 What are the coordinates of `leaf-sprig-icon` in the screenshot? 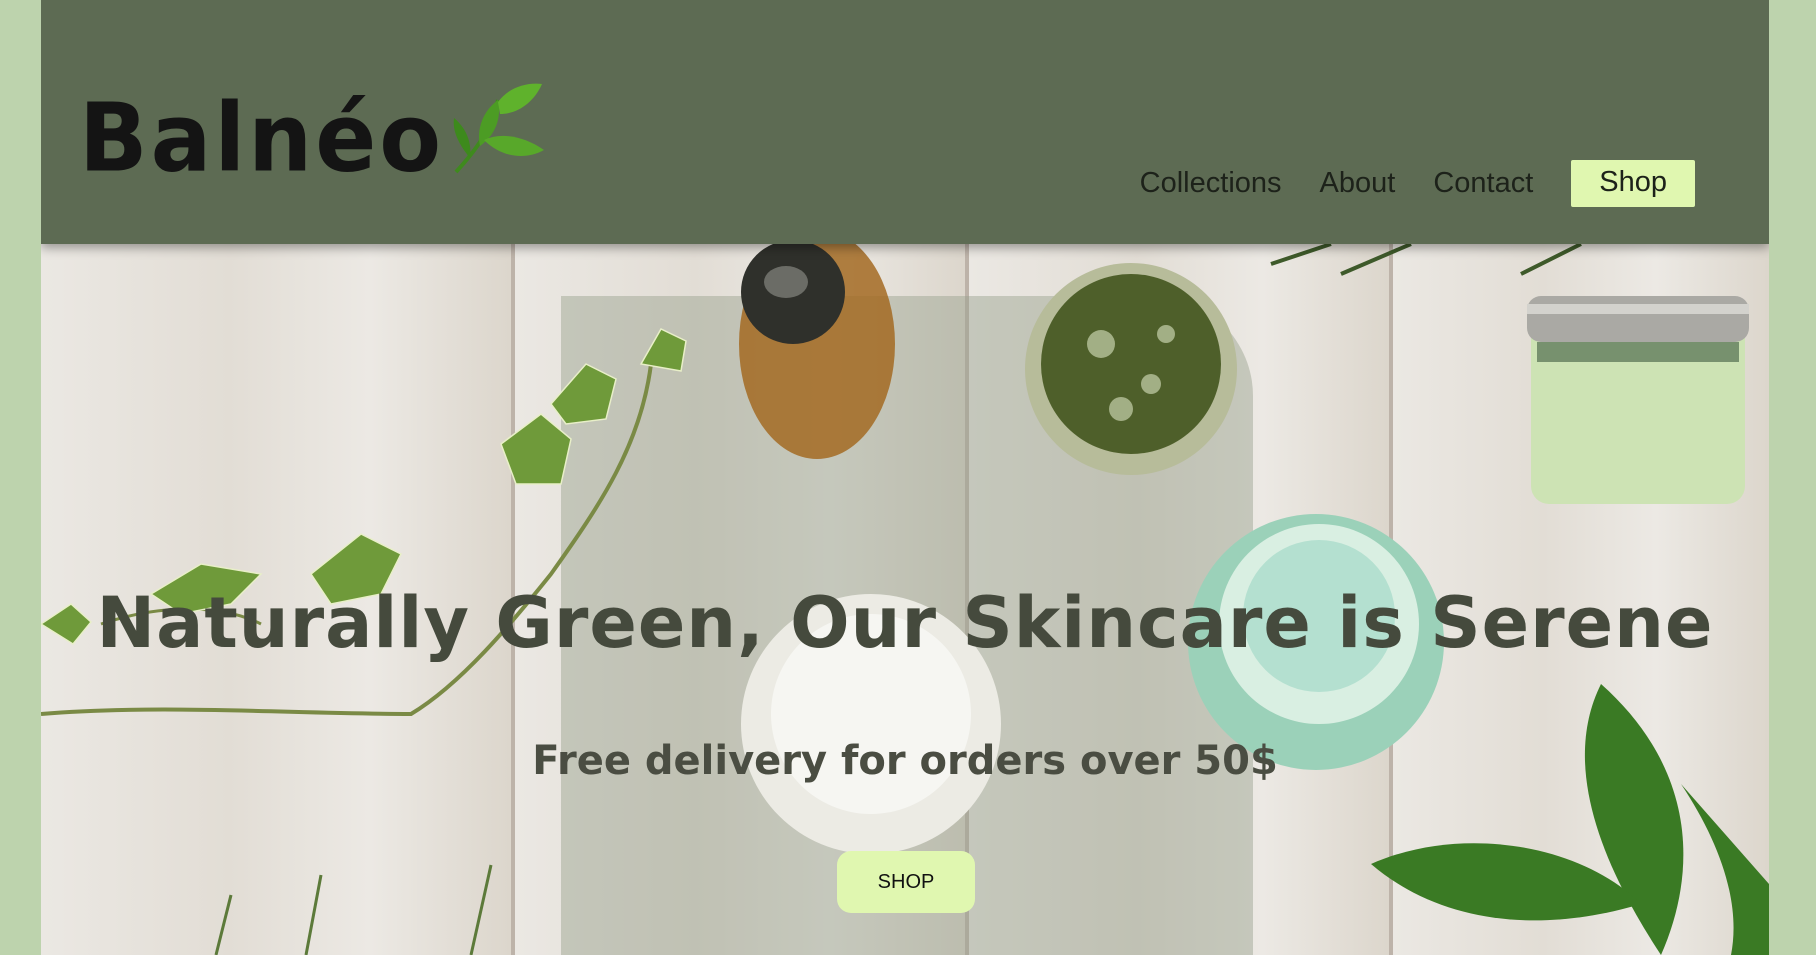 It's located at (496, 128).